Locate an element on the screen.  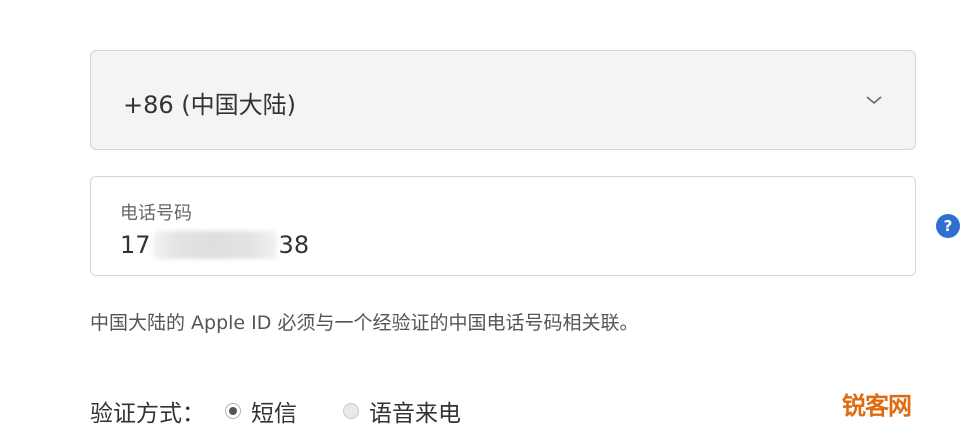
radio-sms-label: 短信 is located at coordinates (274, 414).